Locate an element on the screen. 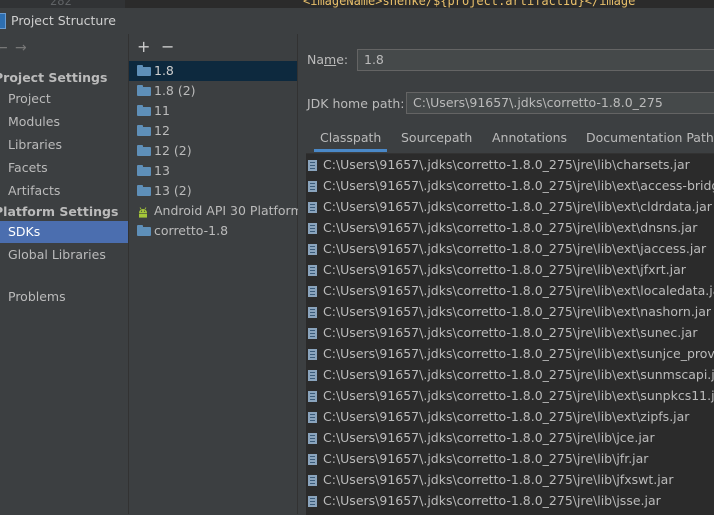 The image size is (714, 515). sdk-item-label: 1.8 (2) is located at coordinates (175, 90).